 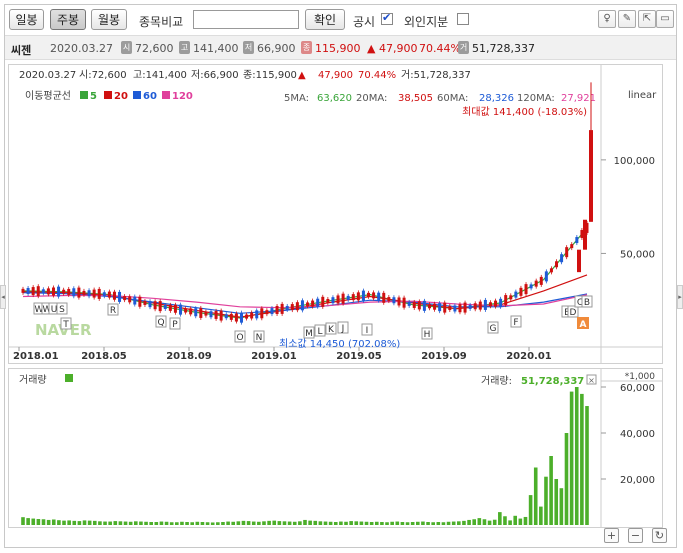 I want to click on zoom-out-button: −, so click(x=635, y=535).